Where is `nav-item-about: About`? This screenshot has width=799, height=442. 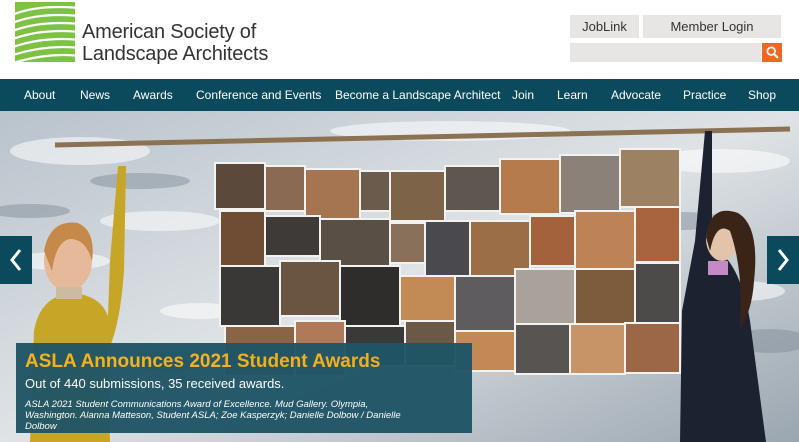
nav-item-about: About is located at coordinates (39, 95).